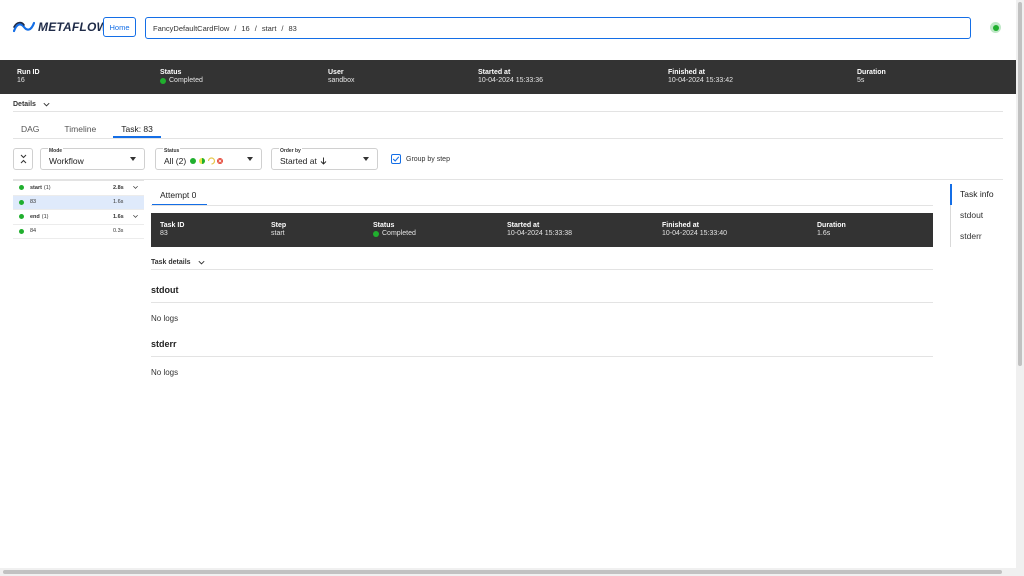 This screenshot has width=1024, height=576. I want to click on horizontal-scrollbar, so click(508, 572).